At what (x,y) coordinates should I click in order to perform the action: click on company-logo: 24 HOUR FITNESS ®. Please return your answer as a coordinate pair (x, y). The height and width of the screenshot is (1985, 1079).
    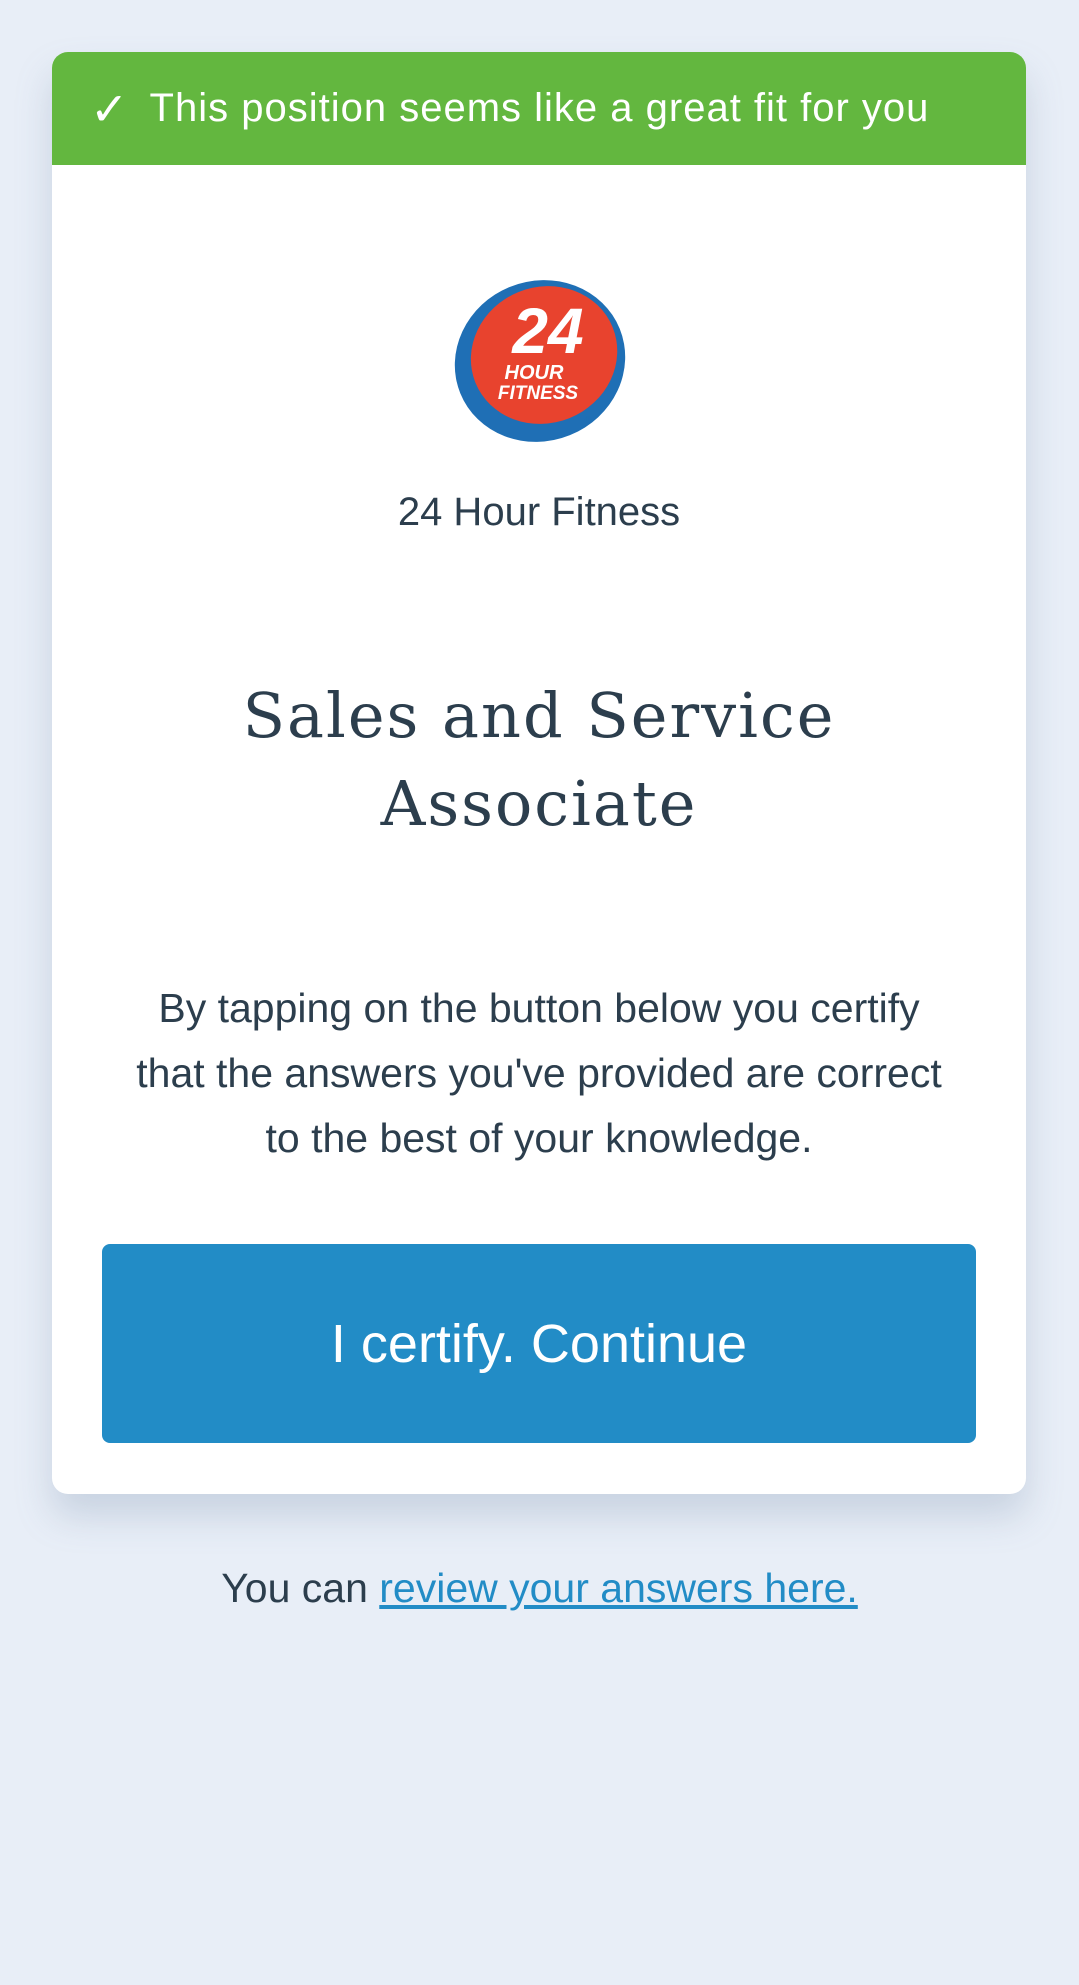
    Looking at the image, I should click on (540, 361).